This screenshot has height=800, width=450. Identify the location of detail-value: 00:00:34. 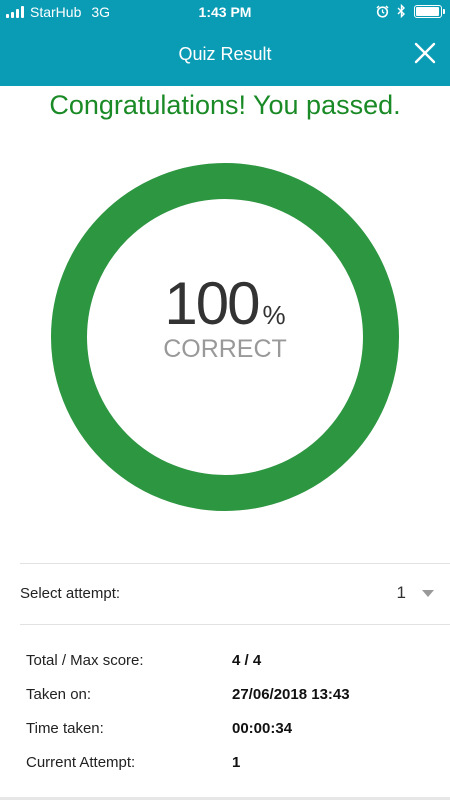
(262, 728).